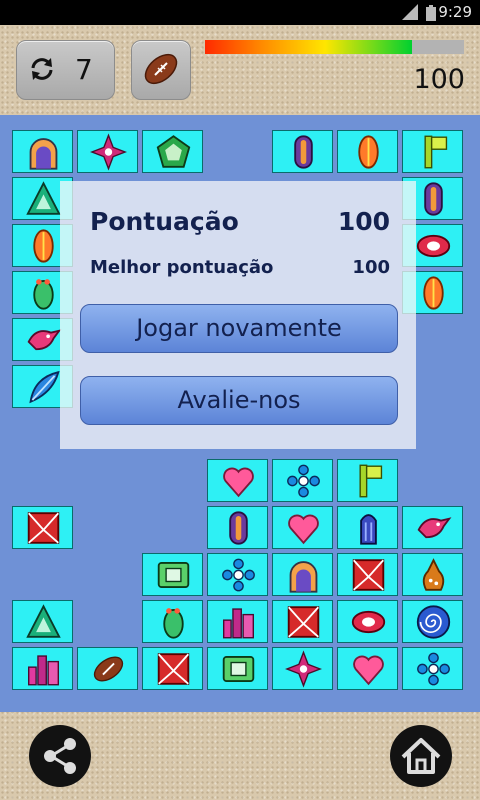 Image resolution: width=480 pixels, height=800 pixels. What do you see at coordinates (84, 69) in the screenshot?
I see `shuffle-count: 7` at bounding box center [84, 69].